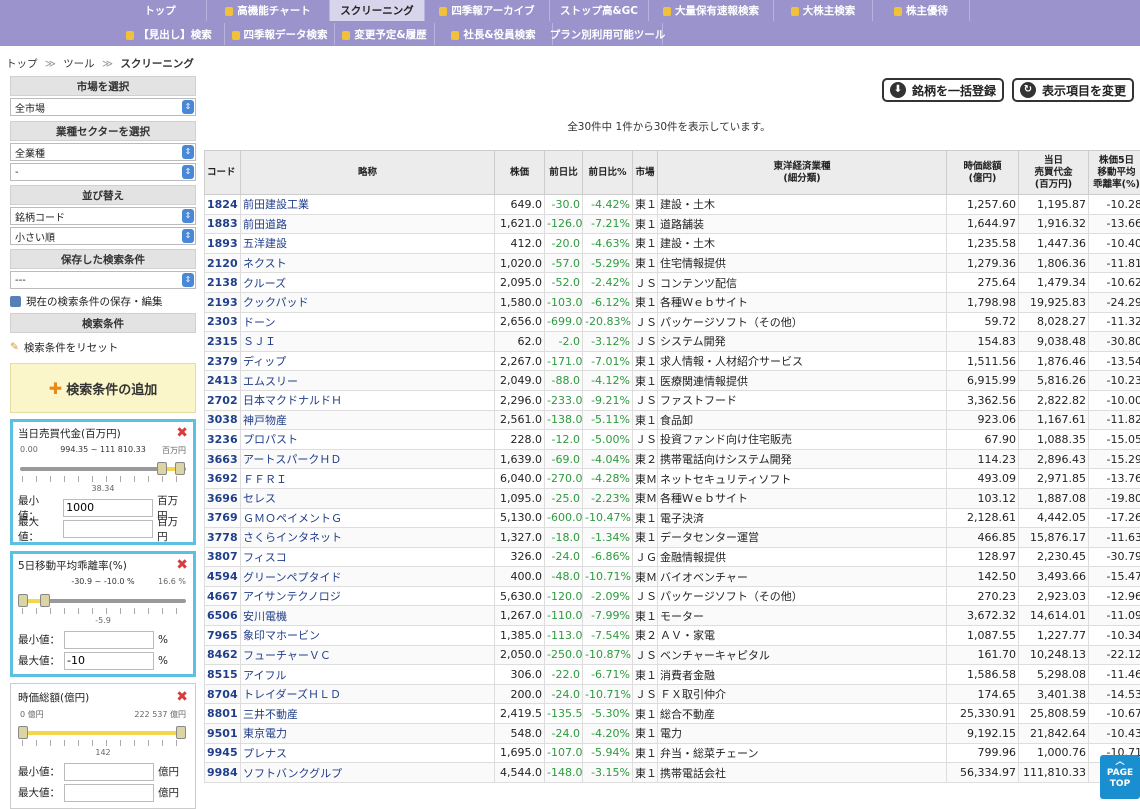  What do you see at coordinates (367, 596) in the screenshot?
I see `stock-name: アイサンテクノロジ` at bounding box center [367, 596].